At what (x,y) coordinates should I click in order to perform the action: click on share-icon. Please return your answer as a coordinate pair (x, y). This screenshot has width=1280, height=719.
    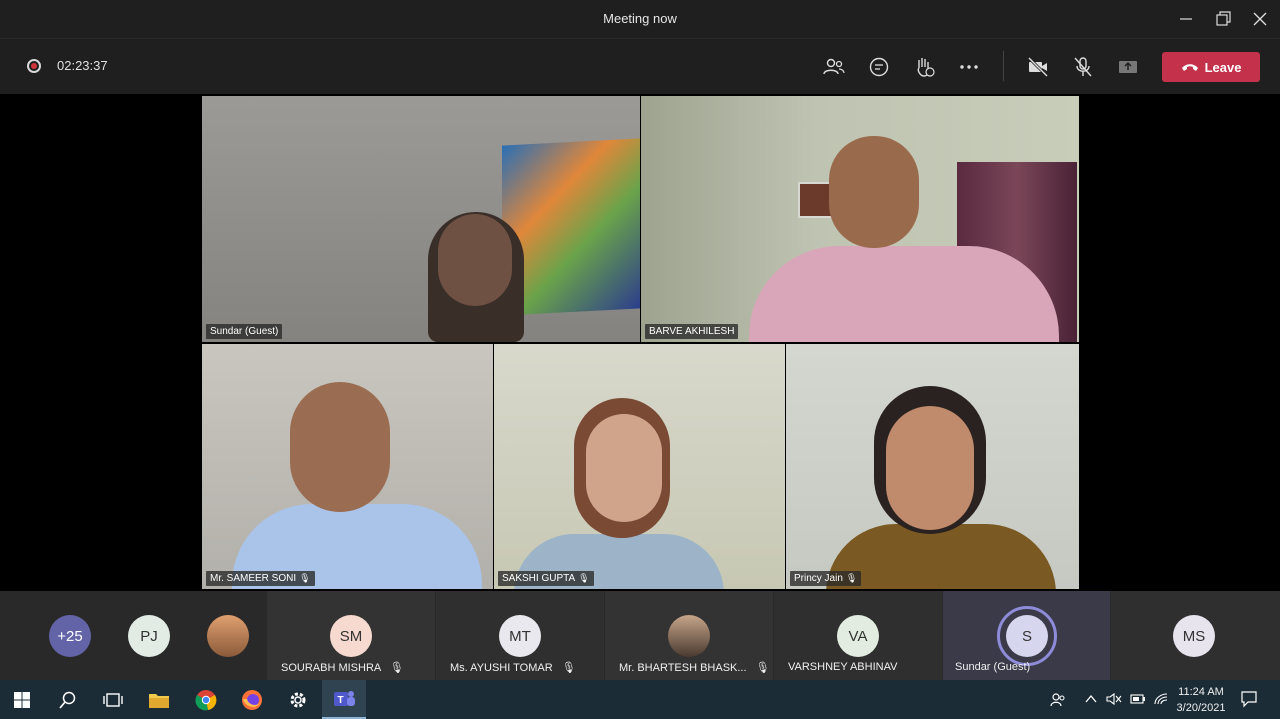
    Looking at the image, I should click on (1128, 67).